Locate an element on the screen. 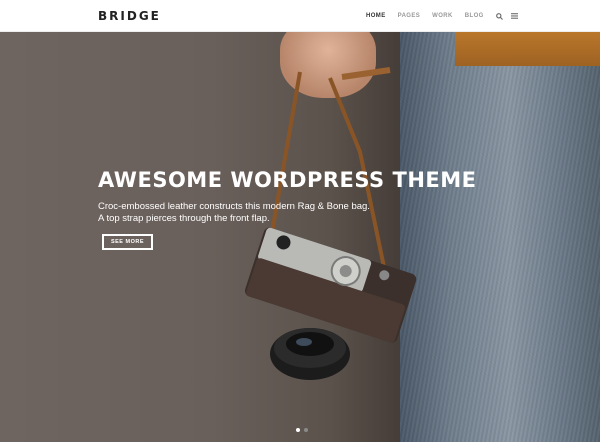 The height and width of the screenshot is (442, 600). nav-item-blog: BLOG is located at coordinates (474, 16).